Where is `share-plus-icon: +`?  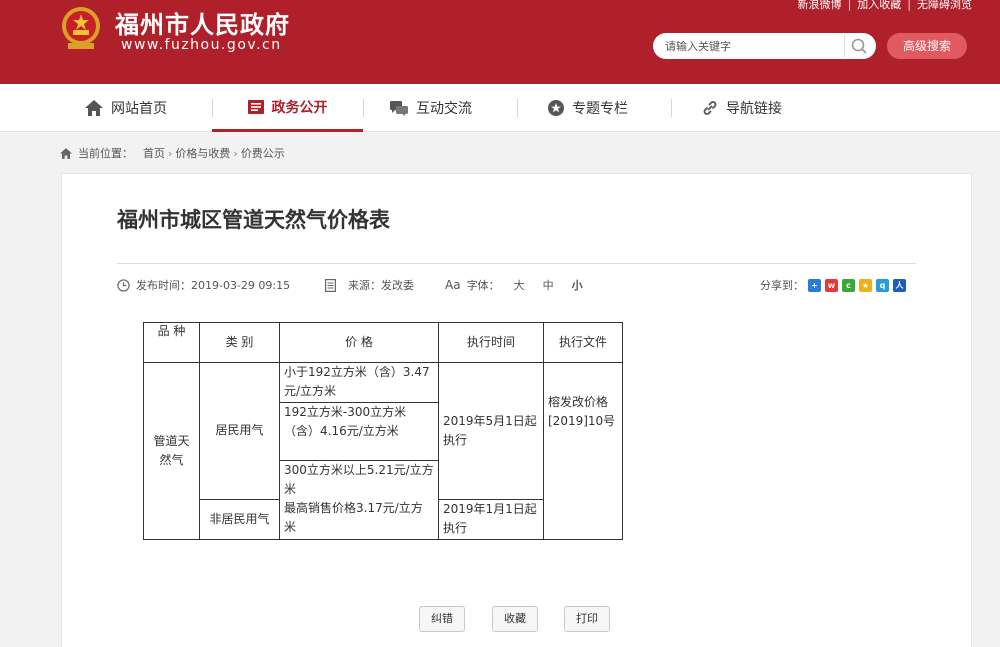 share-plus-icon: + is located at coordinates (814, 285).